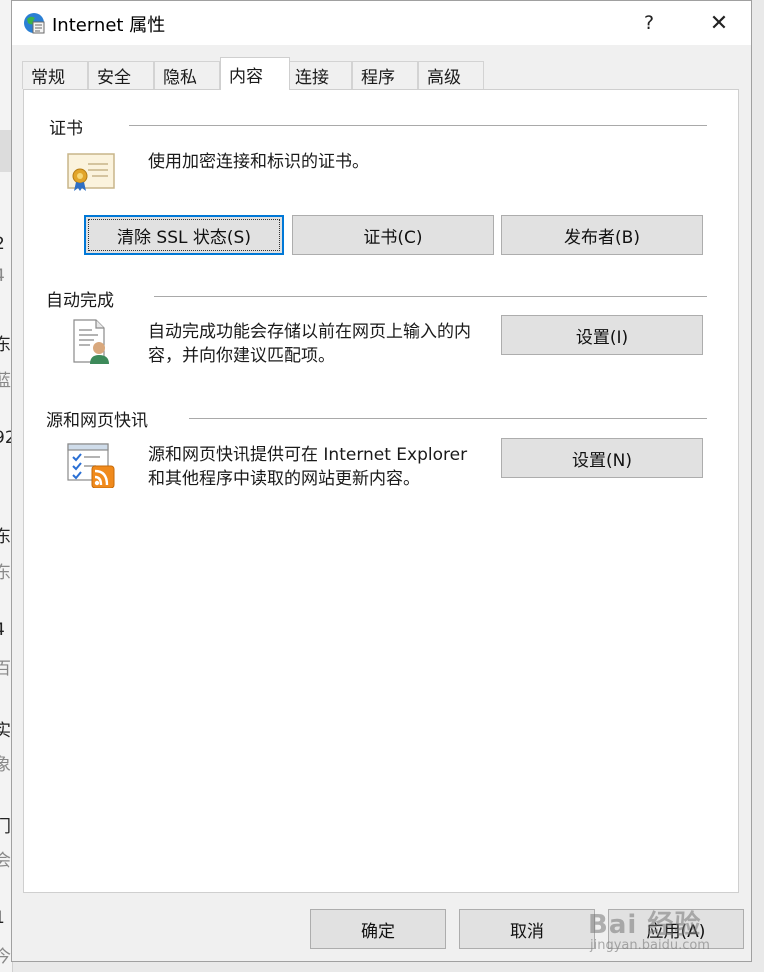 The height and width of the screenshot is (972, 764). Describe the element at coordinates (378, 78) in the screenshot. I see `tab-label: 程序` at that location.